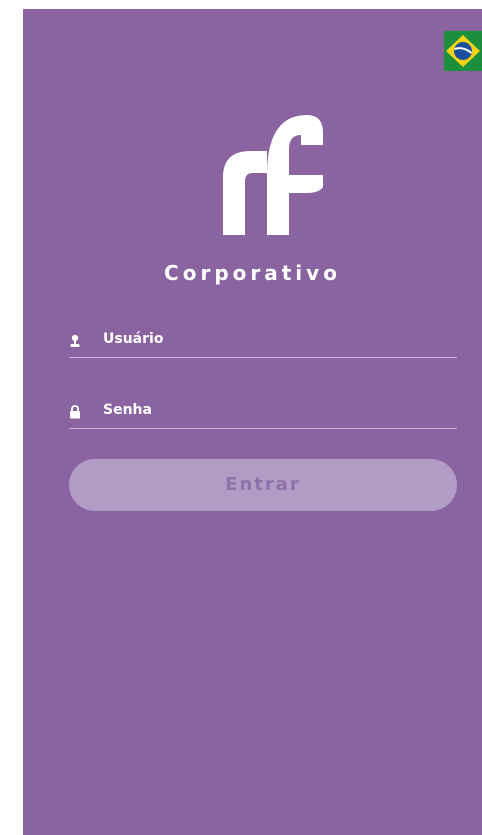 The width and height of the screenshot is (482, 835). I want to click on username-field: Usuário, so click(263, 342).